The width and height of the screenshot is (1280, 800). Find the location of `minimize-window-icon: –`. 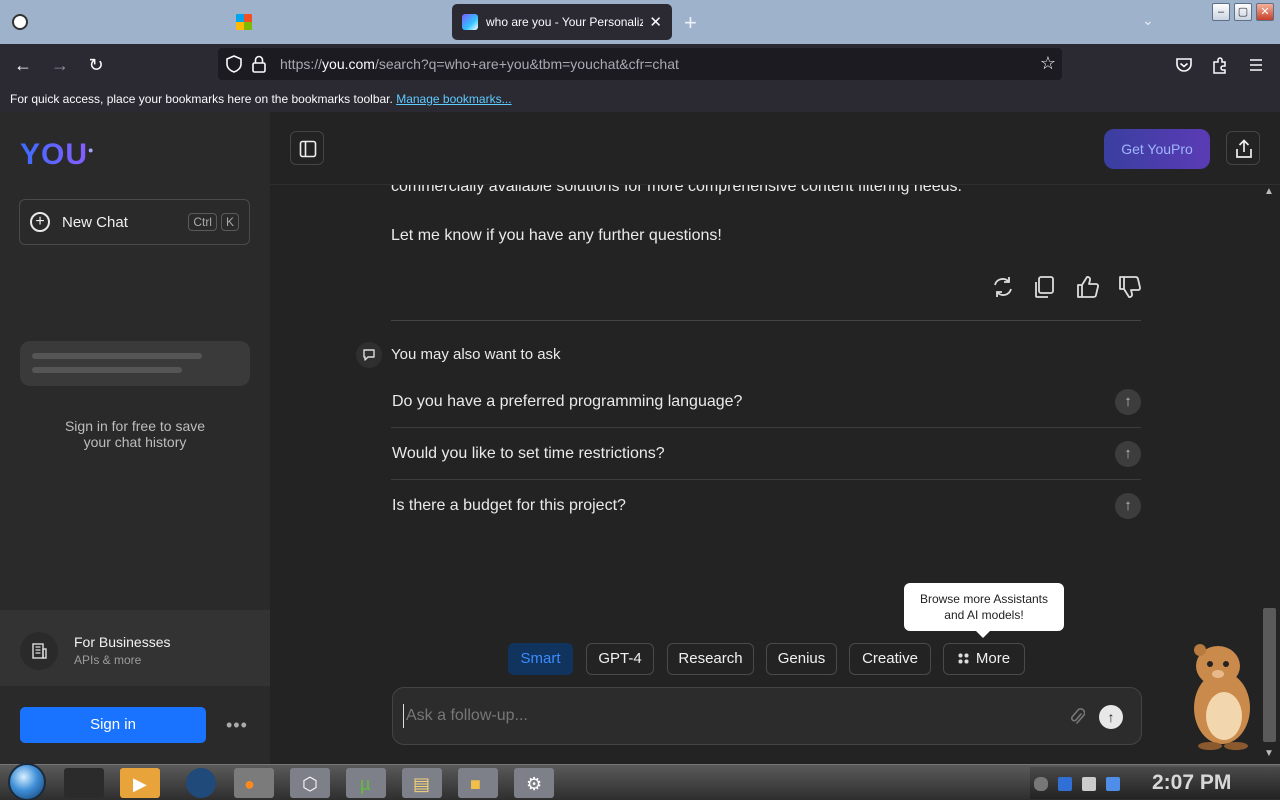

minimize-window-icon: – is located at coordinates (1221, 12).